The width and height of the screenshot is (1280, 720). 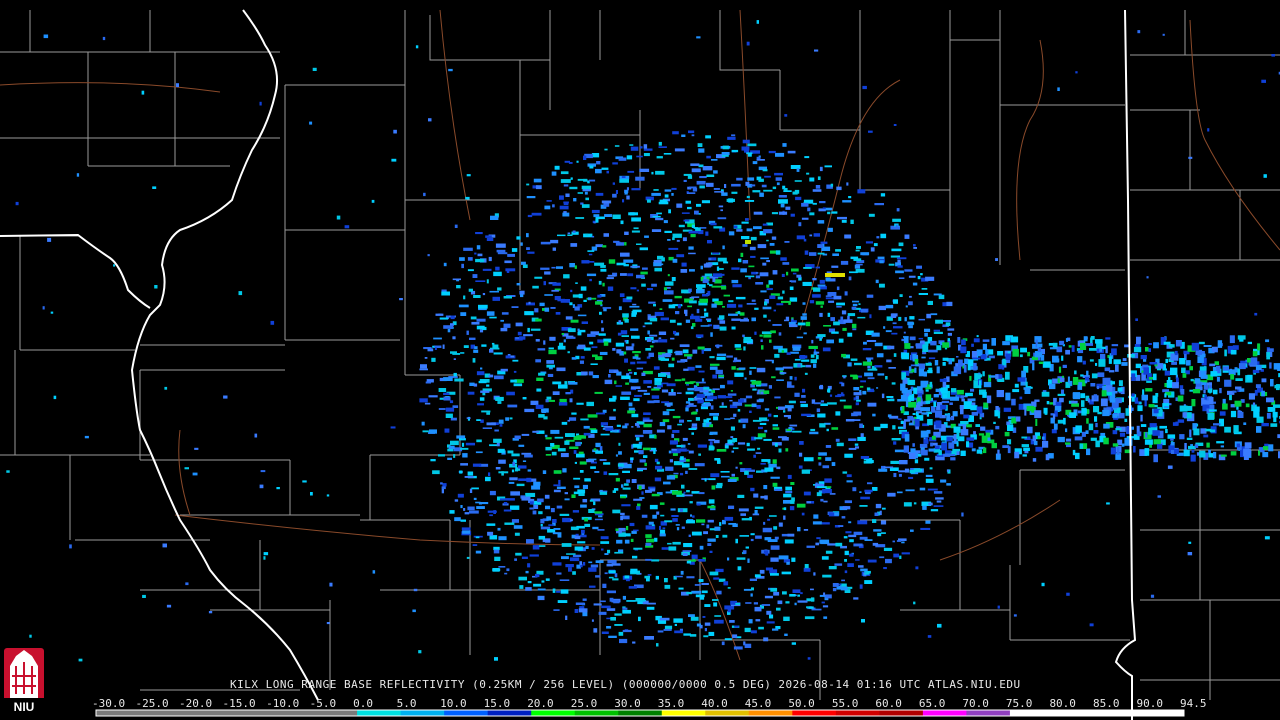 I want to click on scale-swatch, so click(x=292, y=713).